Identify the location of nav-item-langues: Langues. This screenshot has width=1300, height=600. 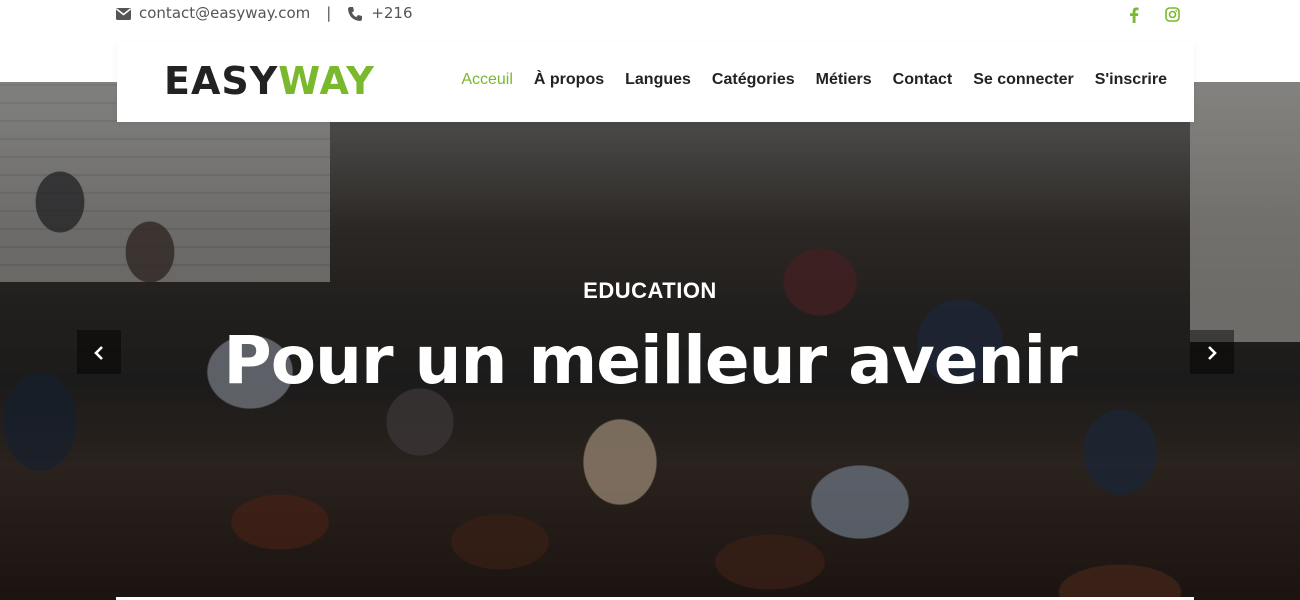
(658, 80).